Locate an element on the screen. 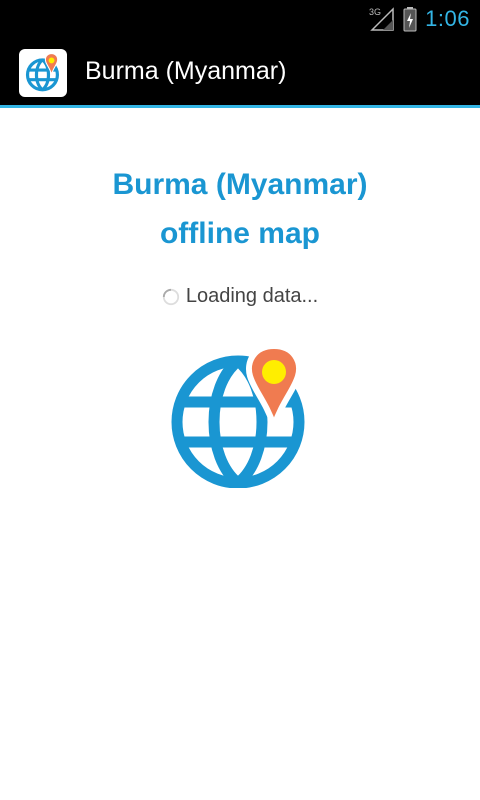  page-title: Burma (Myanmar) offline map is located at coordinates (240, 209).